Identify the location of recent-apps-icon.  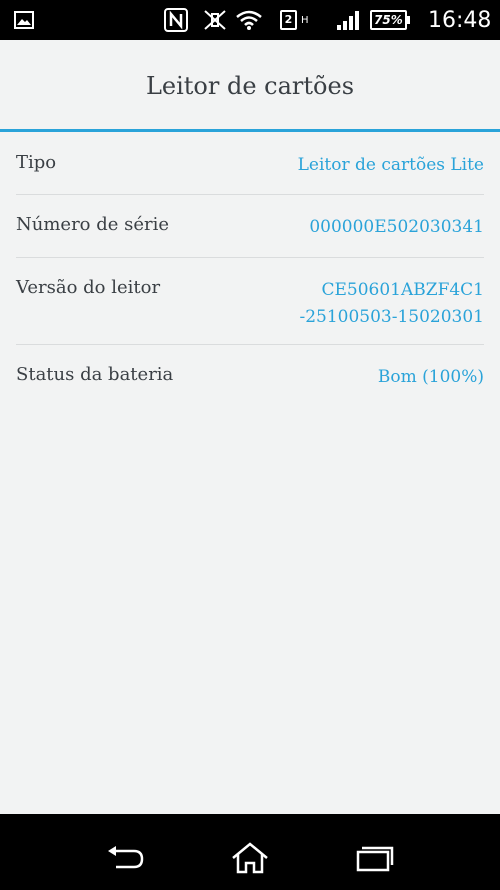
(375, 859).